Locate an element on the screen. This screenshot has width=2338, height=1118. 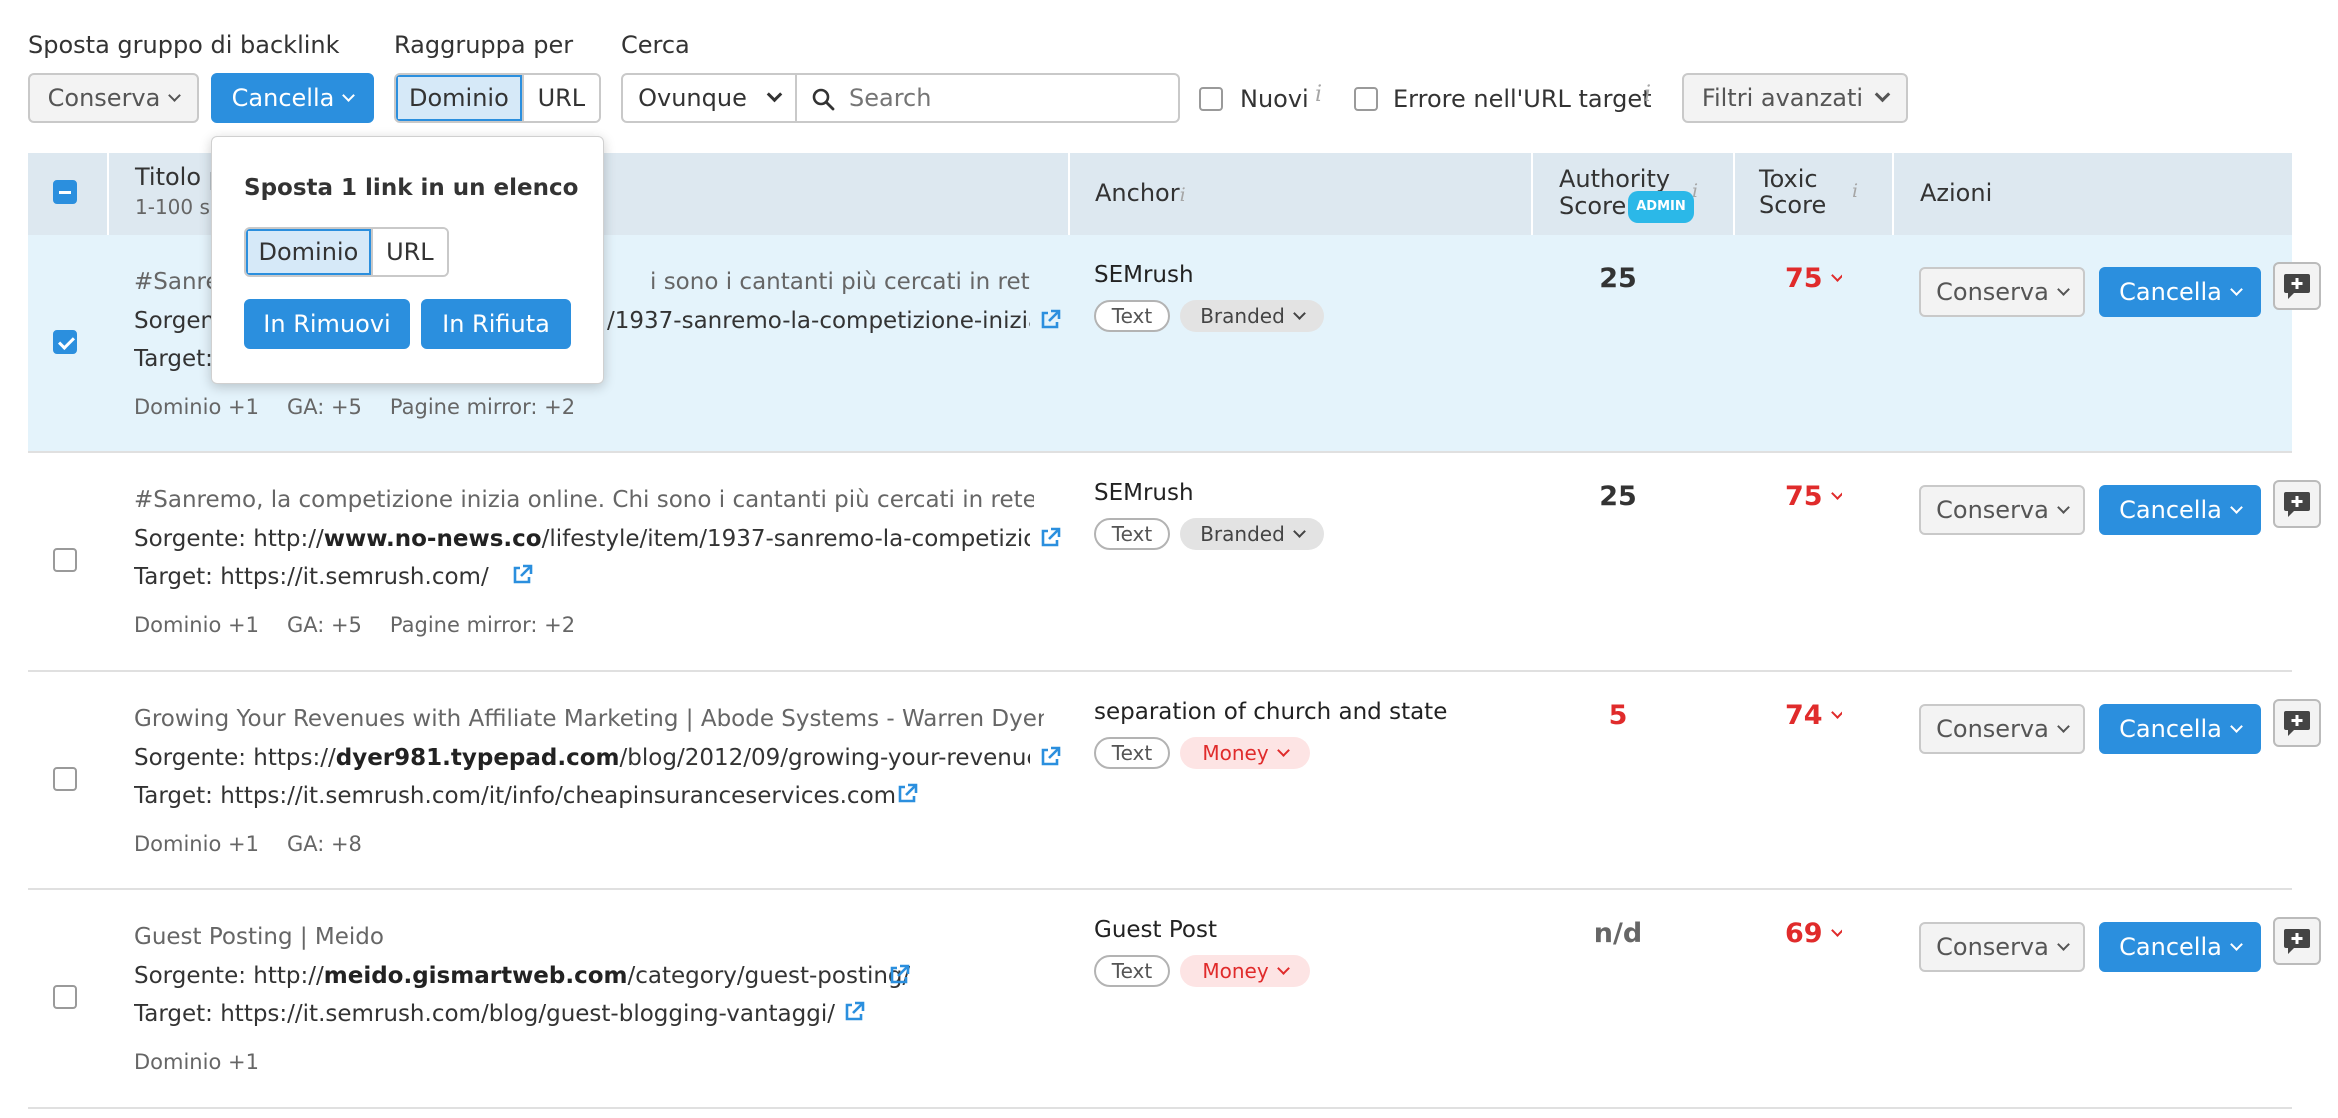
new-label: Nuovi is located at coordinates (1274, 99).